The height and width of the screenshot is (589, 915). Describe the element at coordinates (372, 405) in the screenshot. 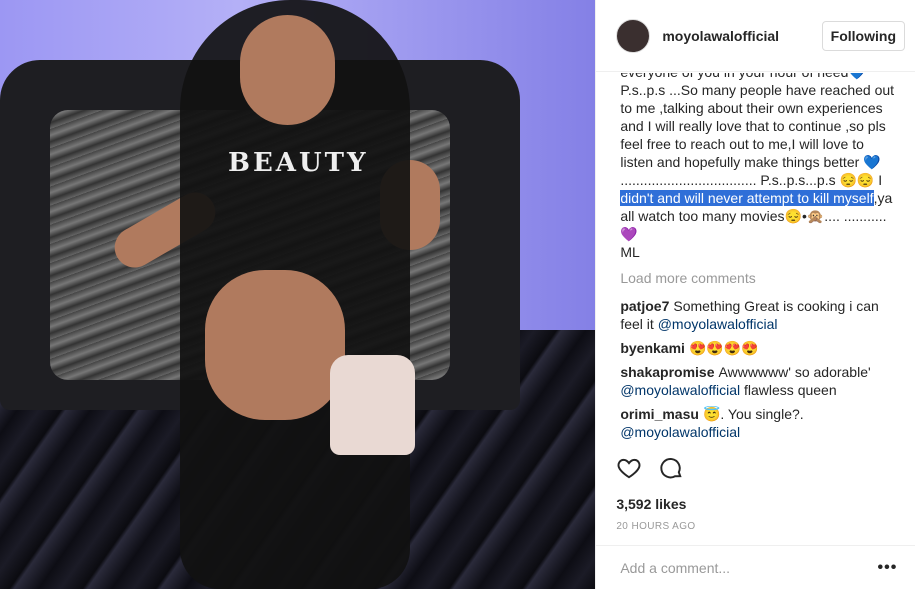

I see `photo-backpack` at that location.